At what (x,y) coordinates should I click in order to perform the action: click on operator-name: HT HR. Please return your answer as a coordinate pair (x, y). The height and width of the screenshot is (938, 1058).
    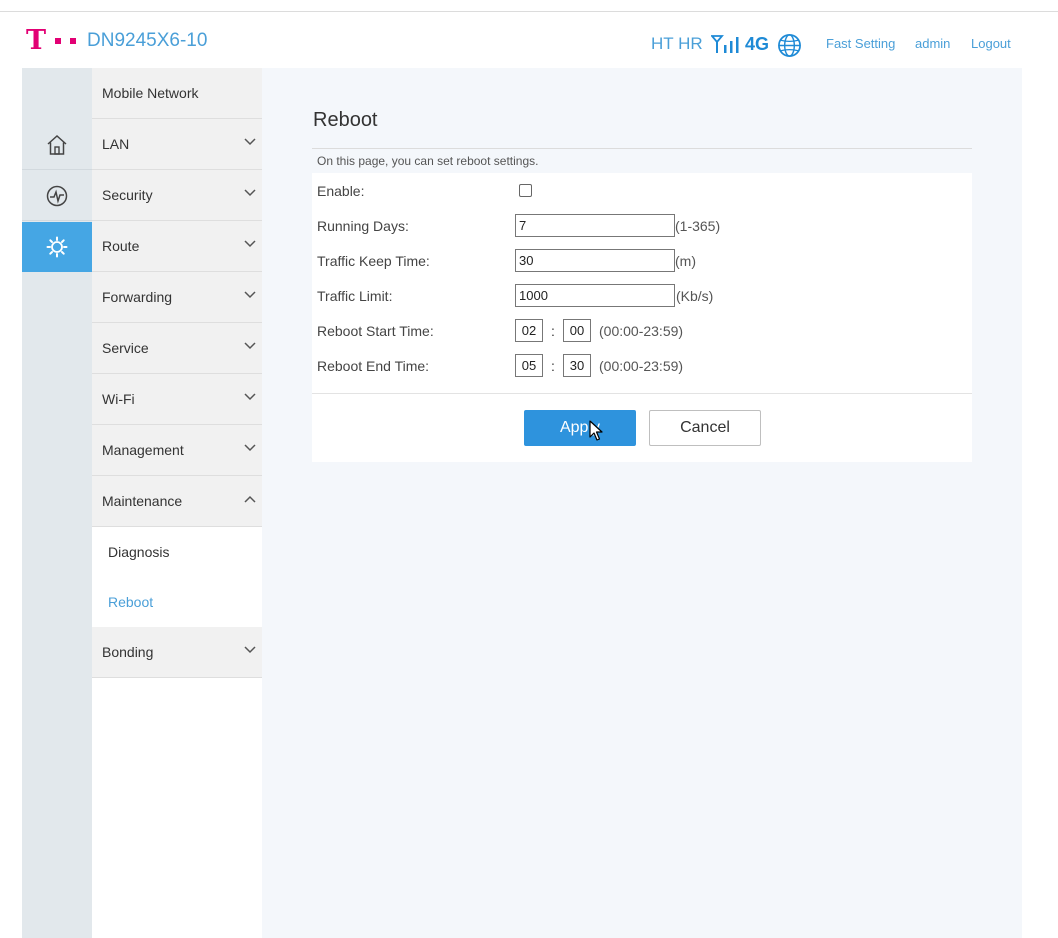
    Looking at the image, I should click on (677, 43).